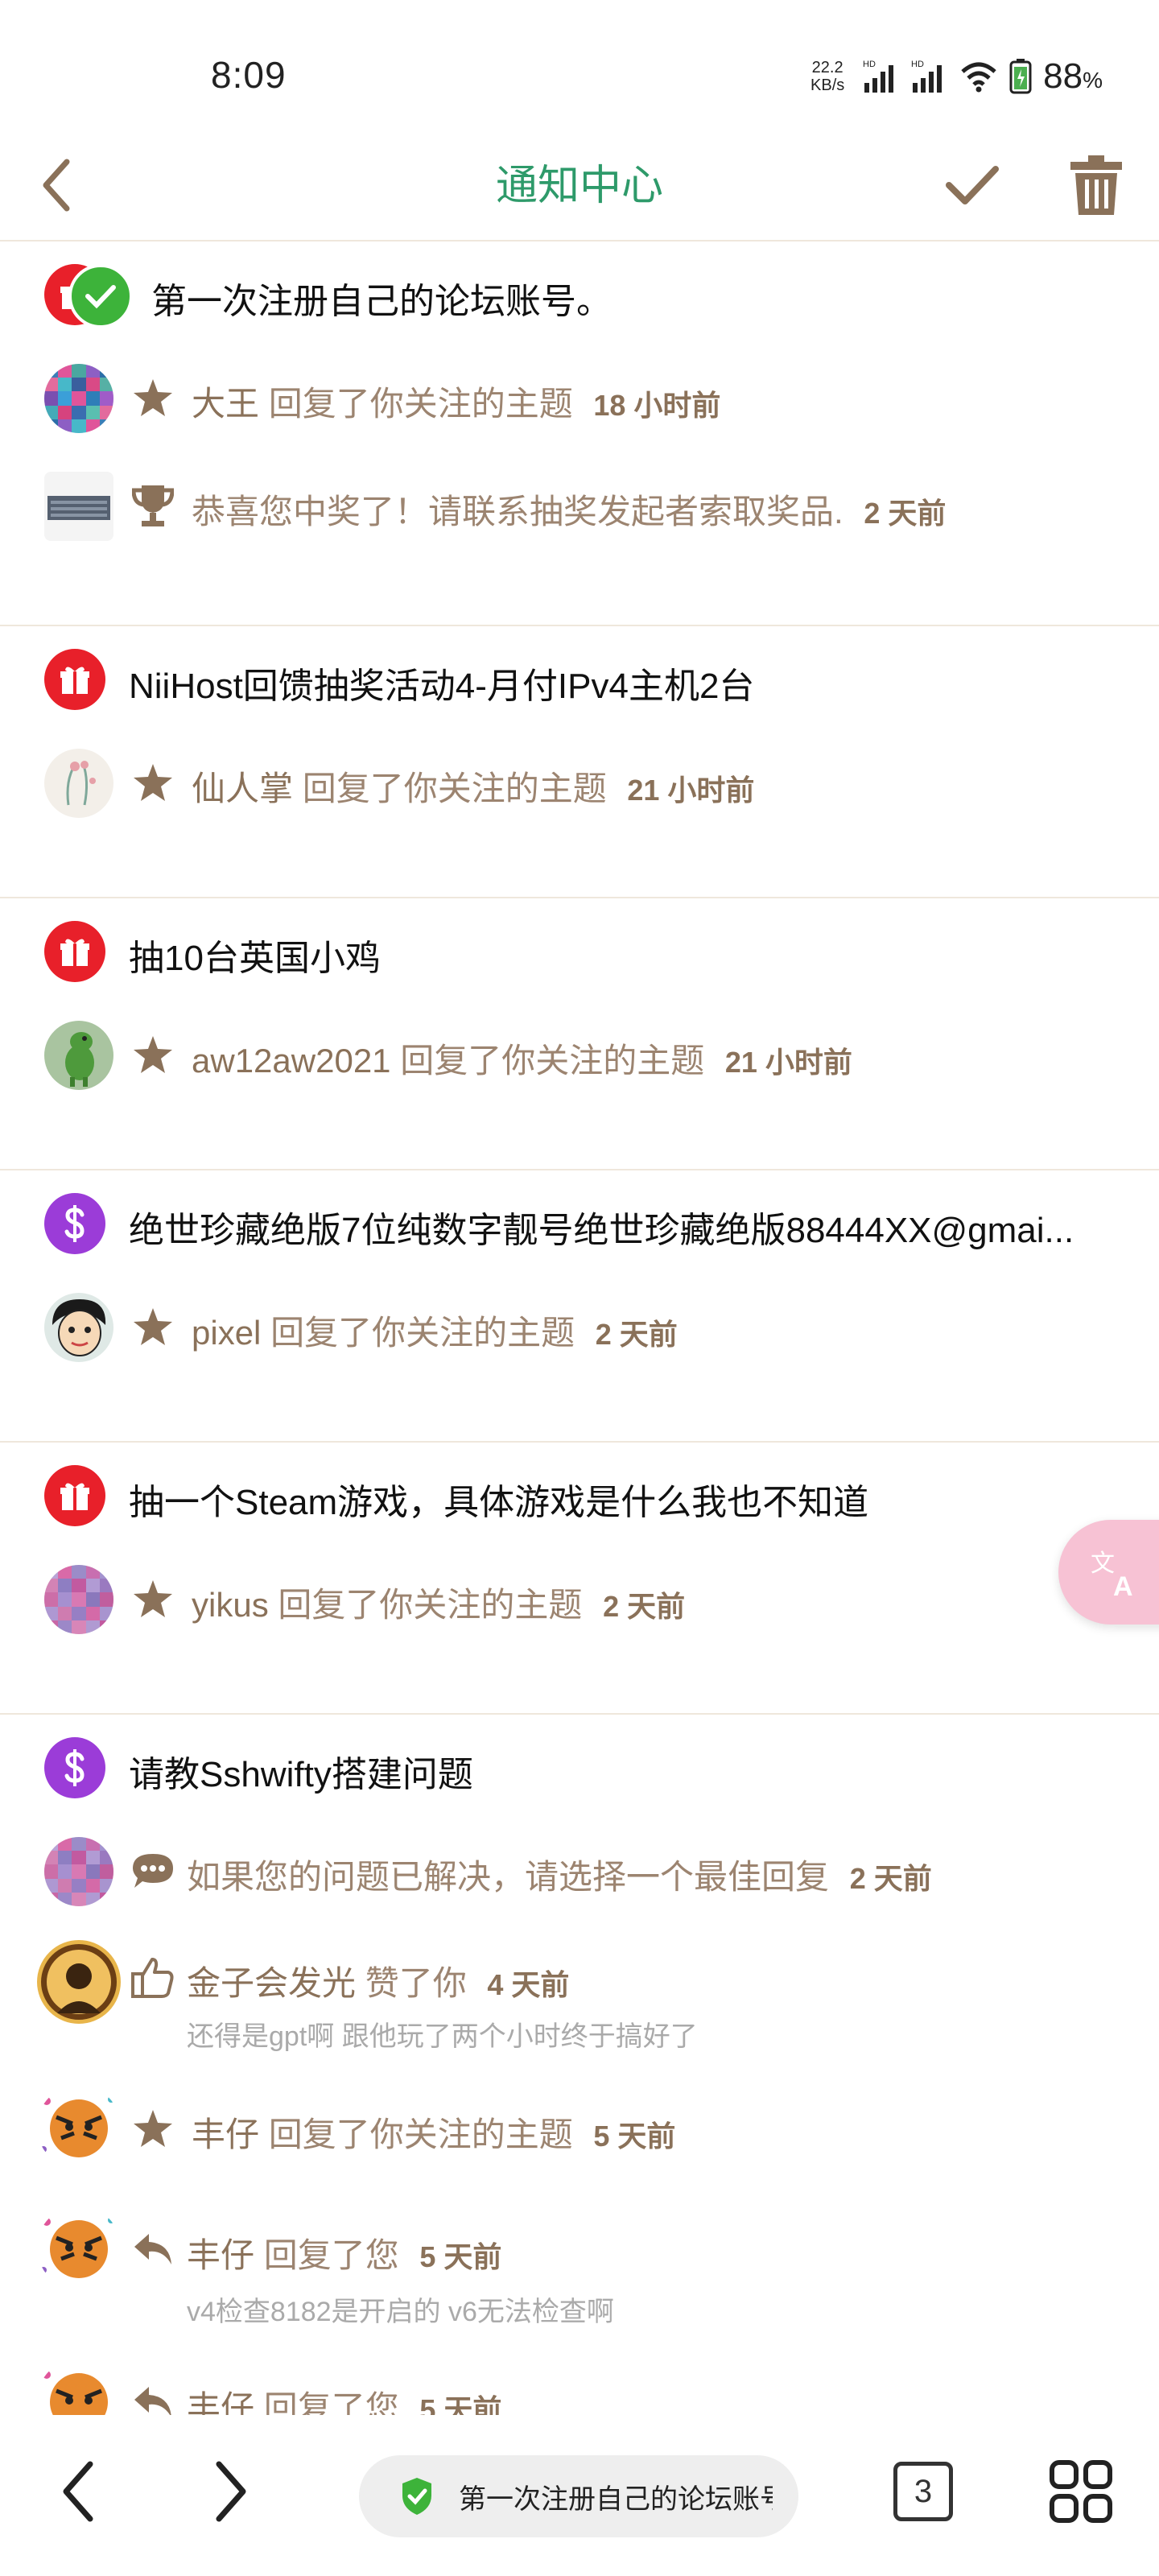  I want to click on battery-icon, so click(1020, 76).